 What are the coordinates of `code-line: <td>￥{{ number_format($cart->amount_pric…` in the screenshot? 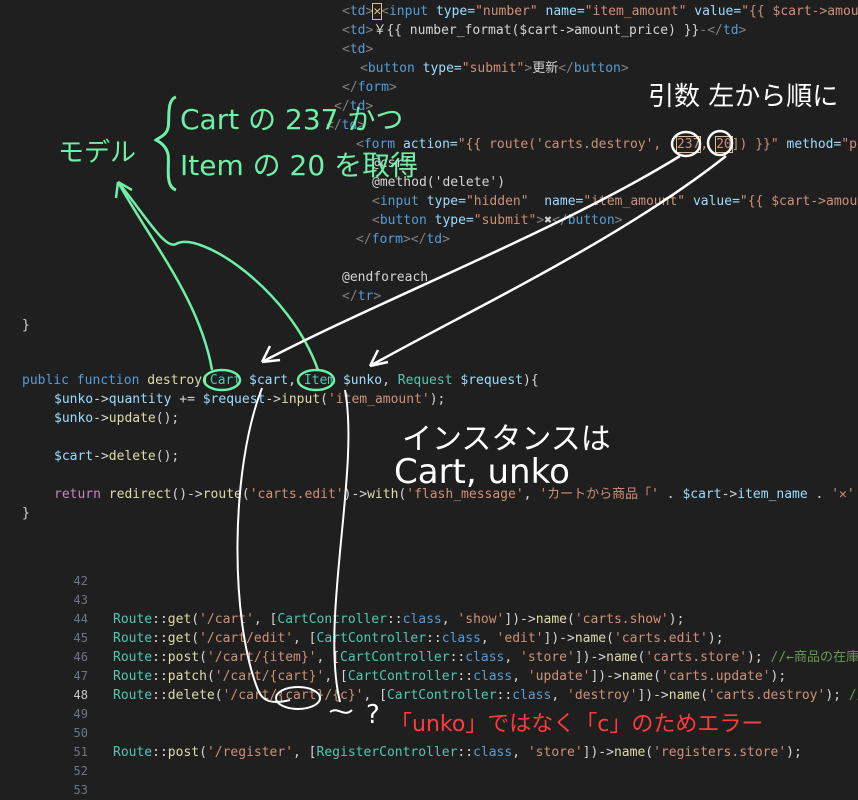 It's located at (544, 30).